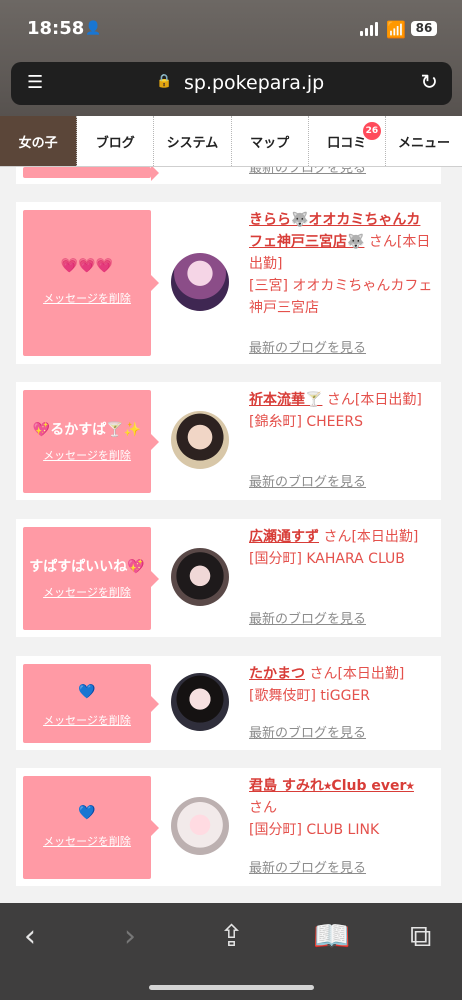  Describe the element at coordinates (396, 29) in the screenshot. I see `wifi-icon: 📶` at that location.